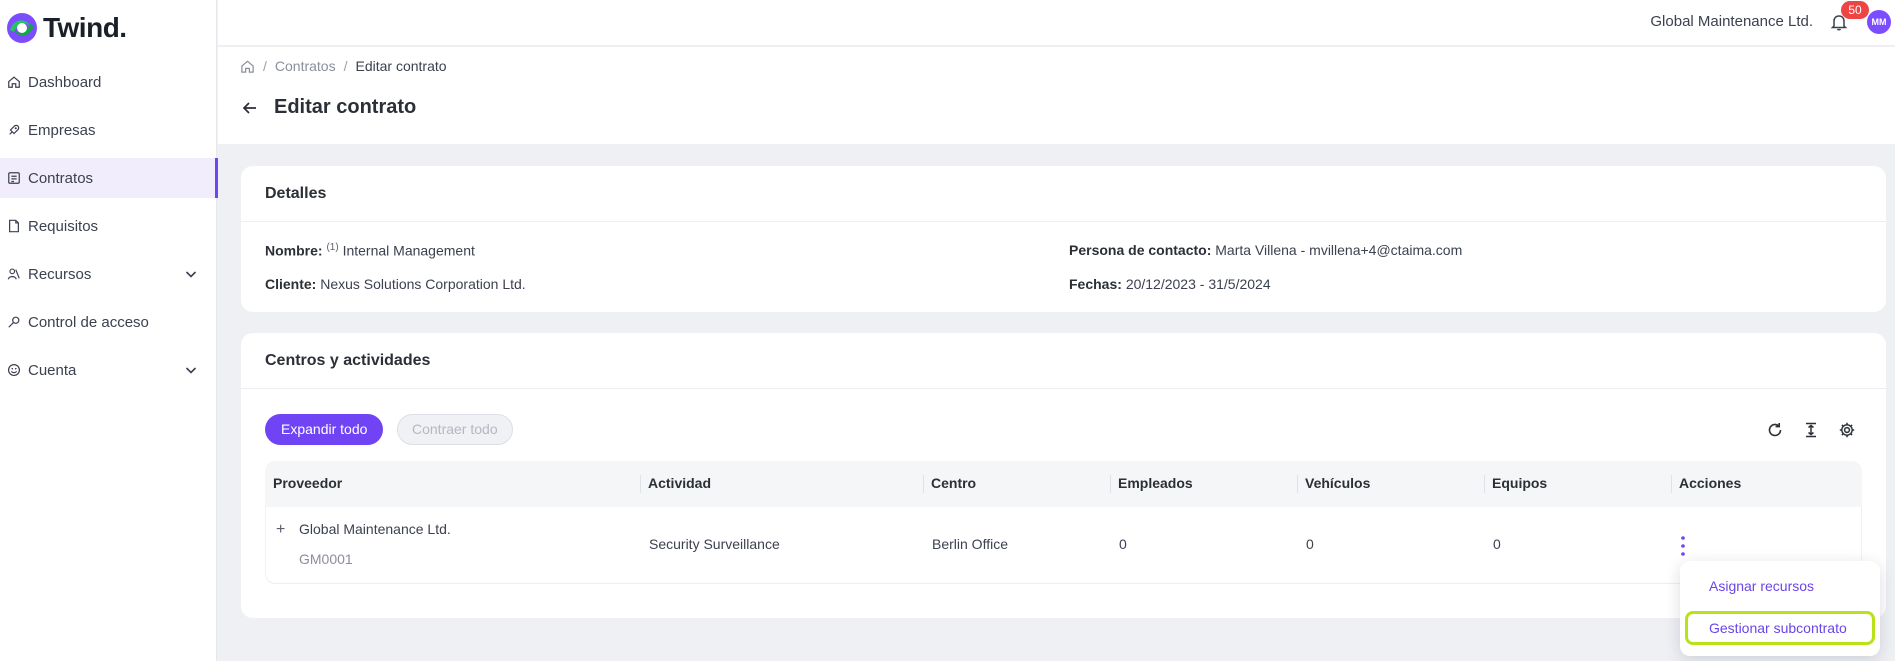 The image size is (1895, 661). What do you see at coordinates (291, 284) in the screenshot?
I see `cliente-label: Cliente:` at bounding box center [291, 284].